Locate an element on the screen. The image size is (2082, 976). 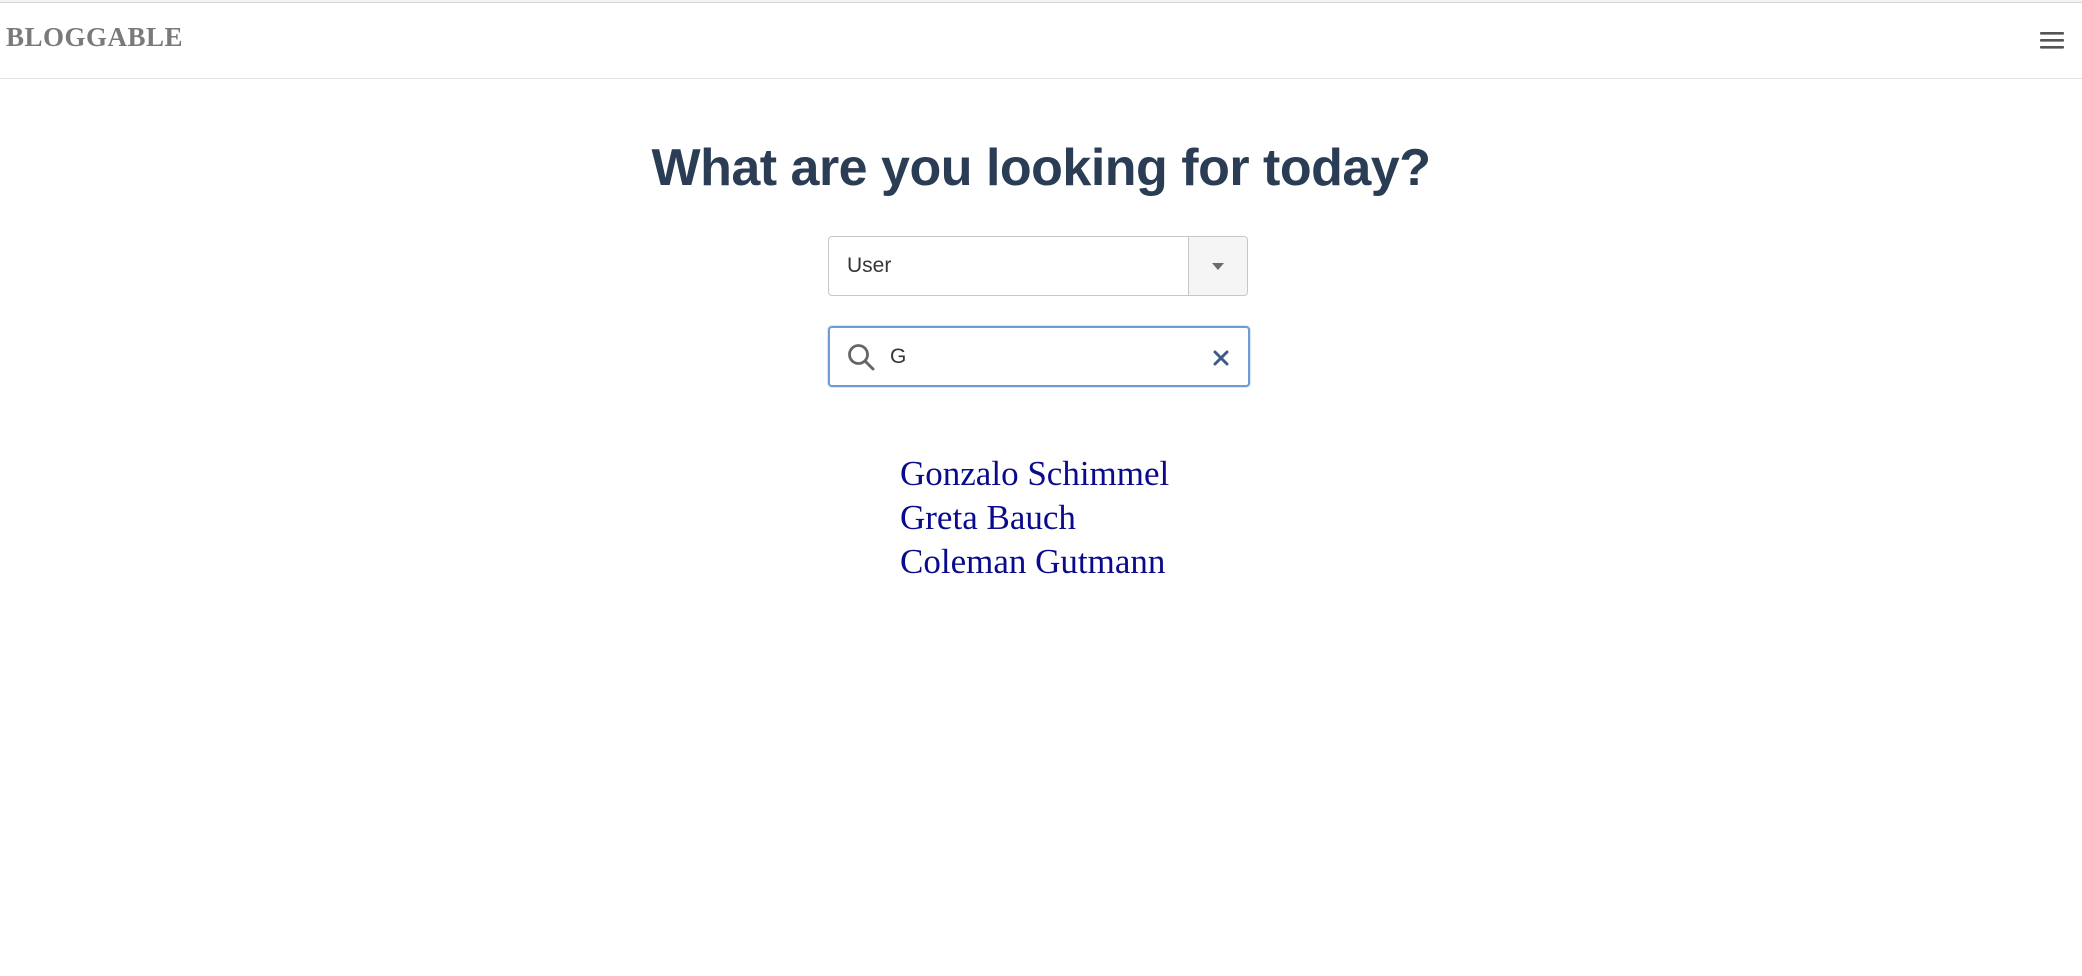
hamburger-menu-icon is located at coordinates (2052, 40).